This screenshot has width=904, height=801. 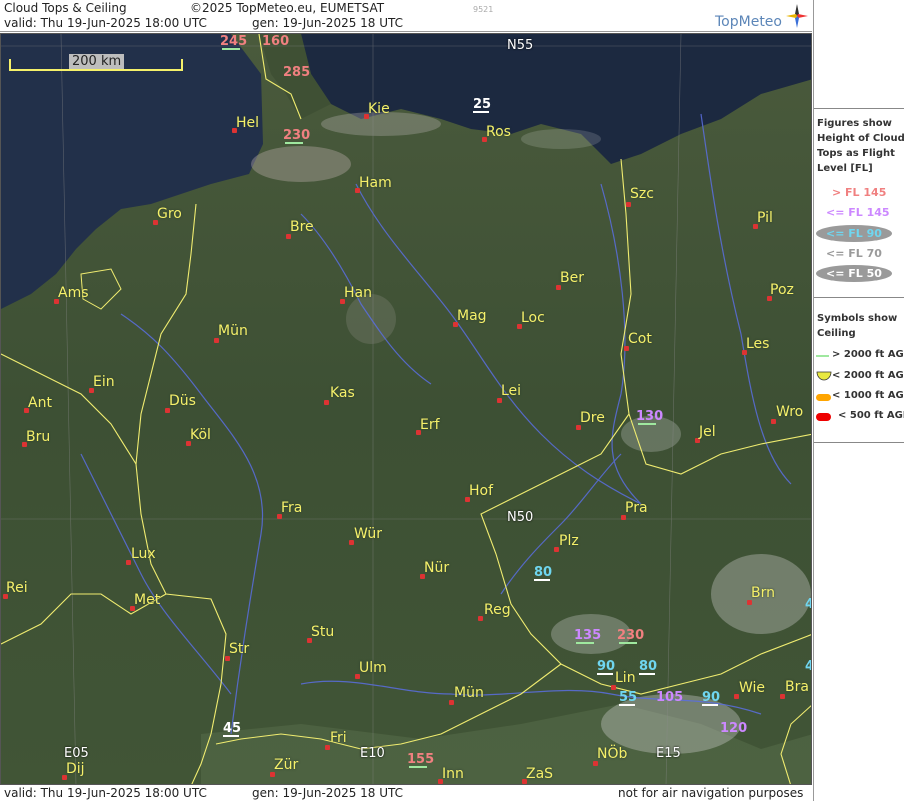 I want to click on city-label: Brn, so click(x=763, y=593).